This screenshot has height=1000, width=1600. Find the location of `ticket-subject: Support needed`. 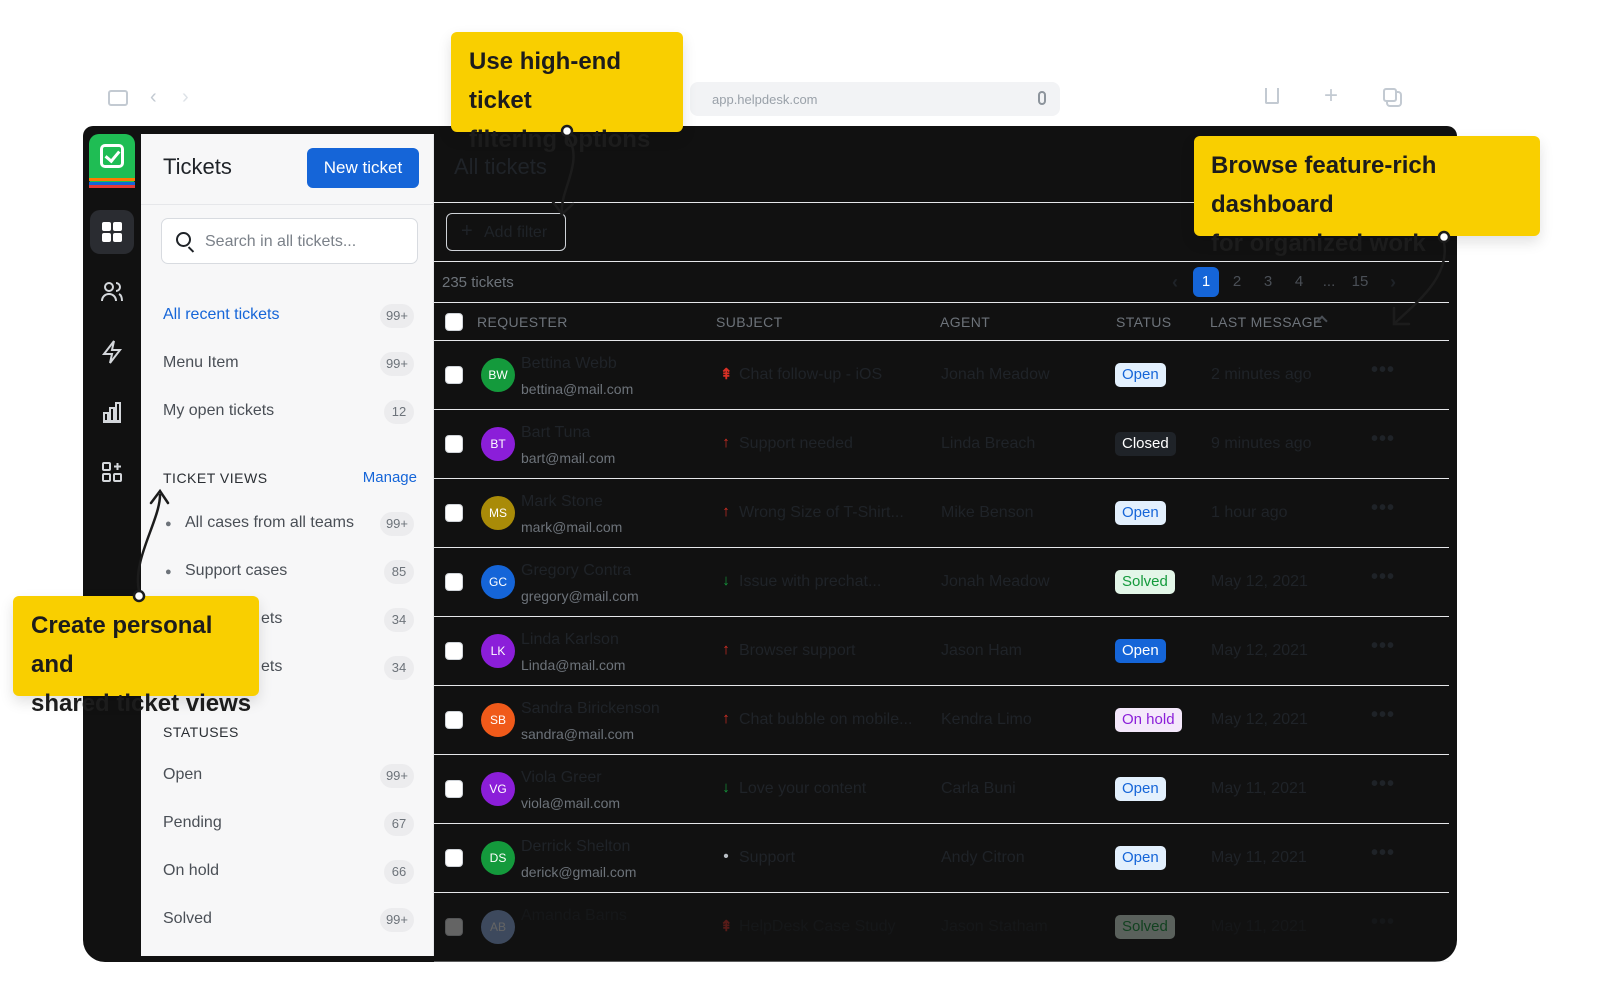

ticket-subject: Support needed is located at coordinates (796, 444).